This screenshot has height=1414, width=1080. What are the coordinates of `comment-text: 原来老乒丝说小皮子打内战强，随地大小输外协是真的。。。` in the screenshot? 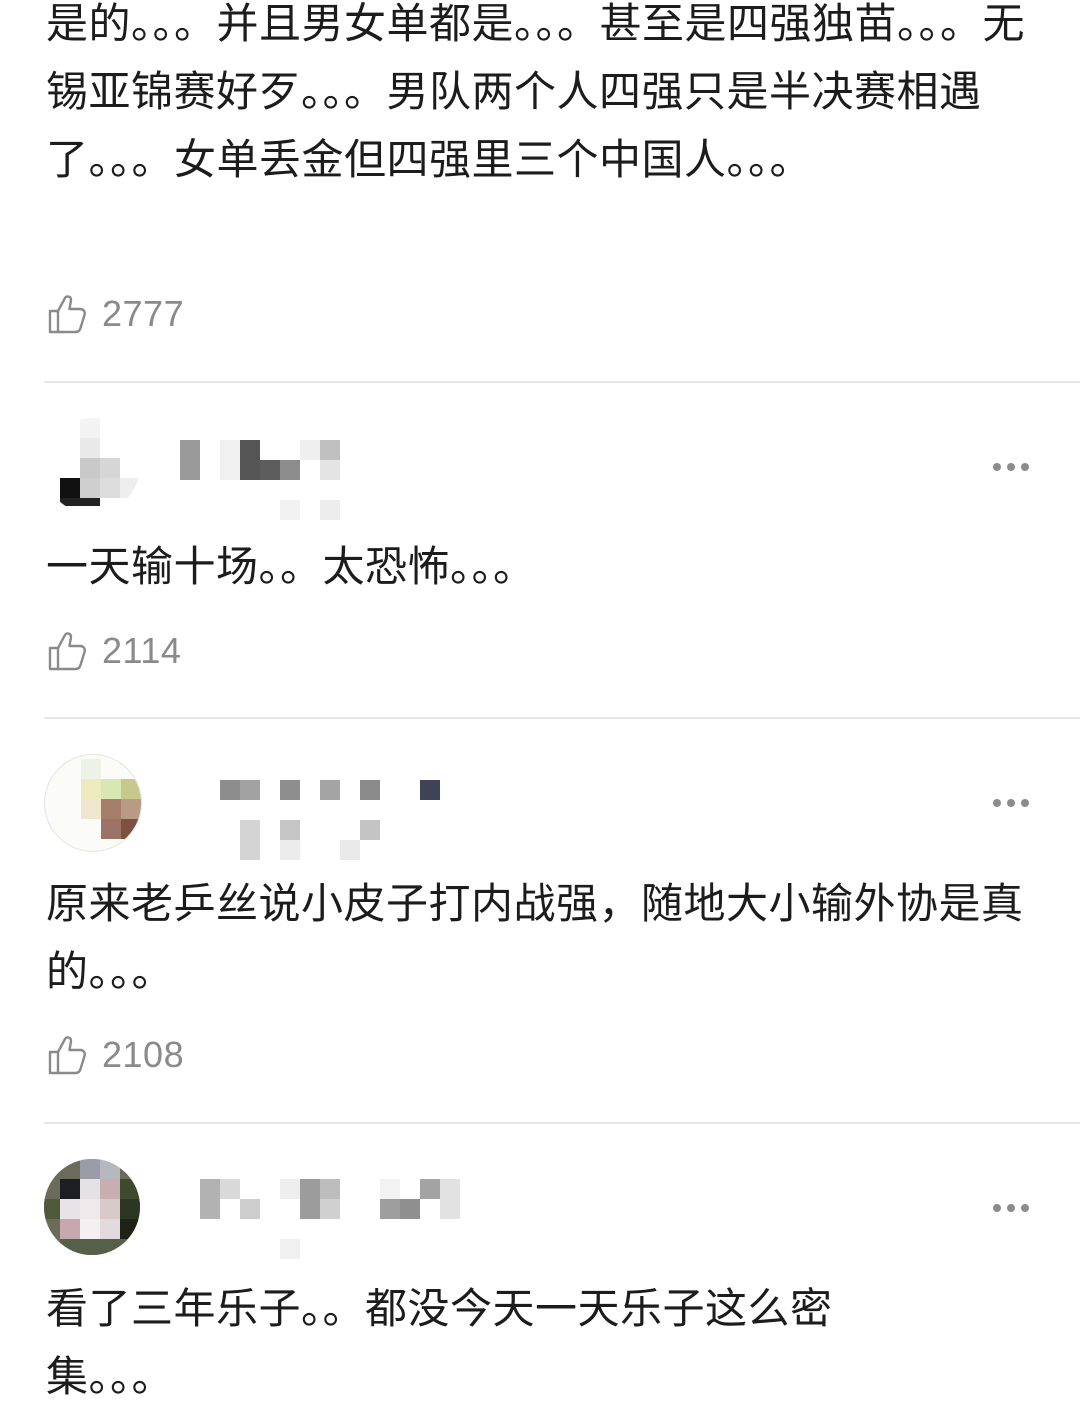 It's located at (535, 937).